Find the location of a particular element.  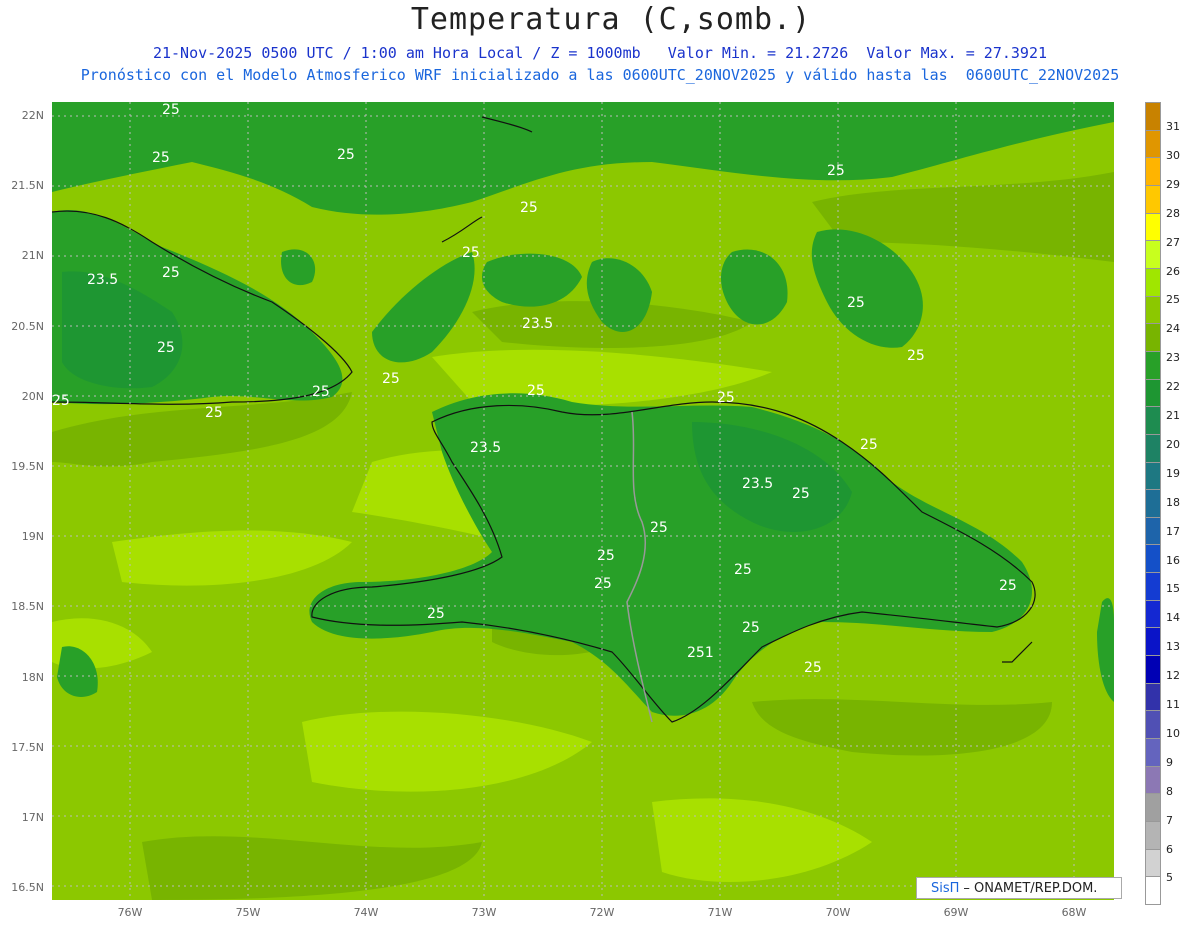

lon-label: 74W is located at coordinates (366, 912).